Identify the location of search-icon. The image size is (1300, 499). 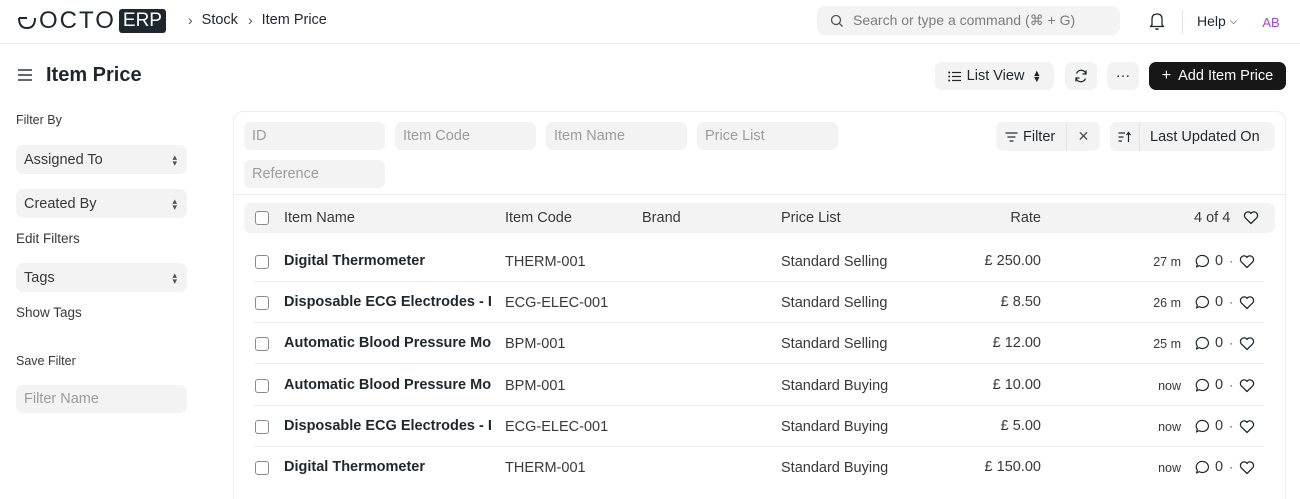
(836, 20).